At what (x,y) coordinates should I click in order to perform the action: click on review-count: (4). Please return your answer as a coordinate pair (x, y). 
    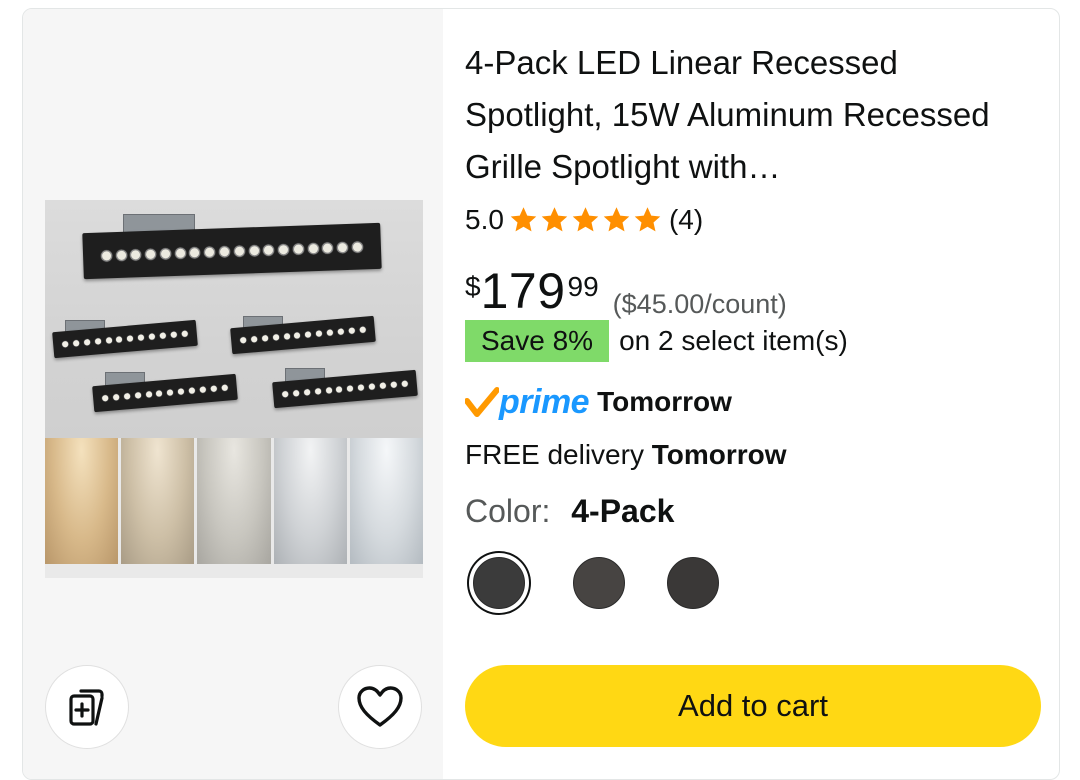
    Looking at the image, I should click on (686, 220).